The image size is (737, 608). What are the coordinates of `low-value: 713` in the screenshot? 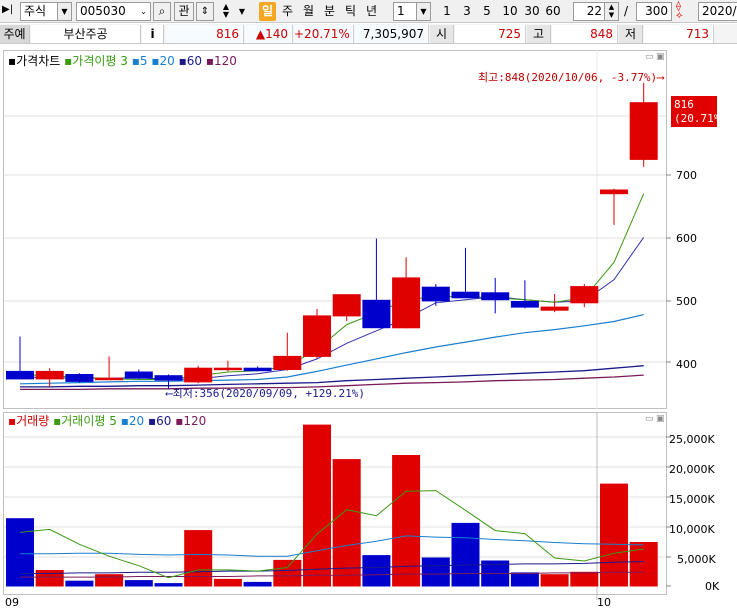 It's located at (679, 34).